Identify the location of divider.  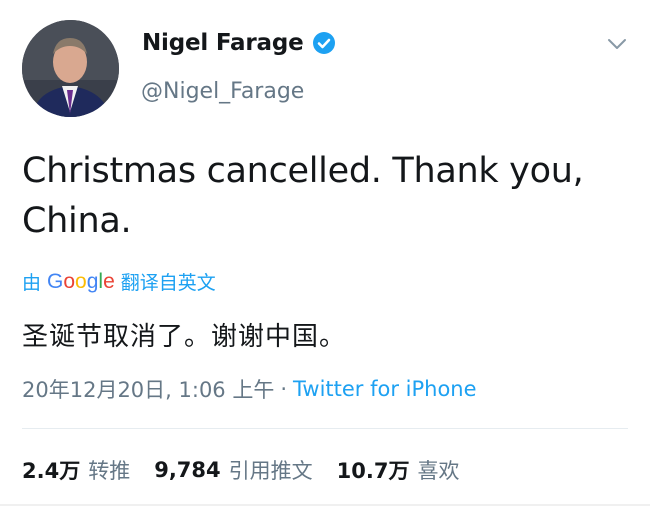
(325, 428).